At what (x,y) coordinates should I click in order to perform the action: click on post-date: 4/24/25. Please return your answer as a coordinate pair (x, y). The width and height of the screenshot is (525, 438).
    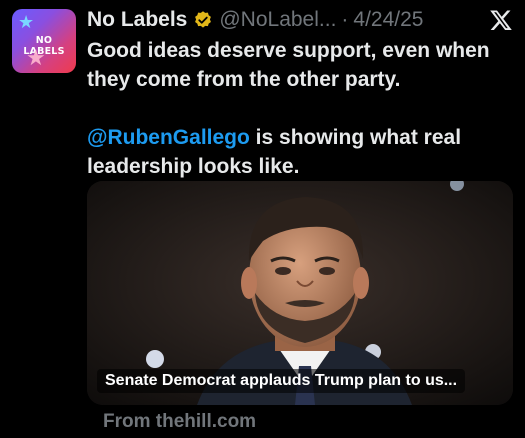
    Looking at the image, I should click on (388, 20).